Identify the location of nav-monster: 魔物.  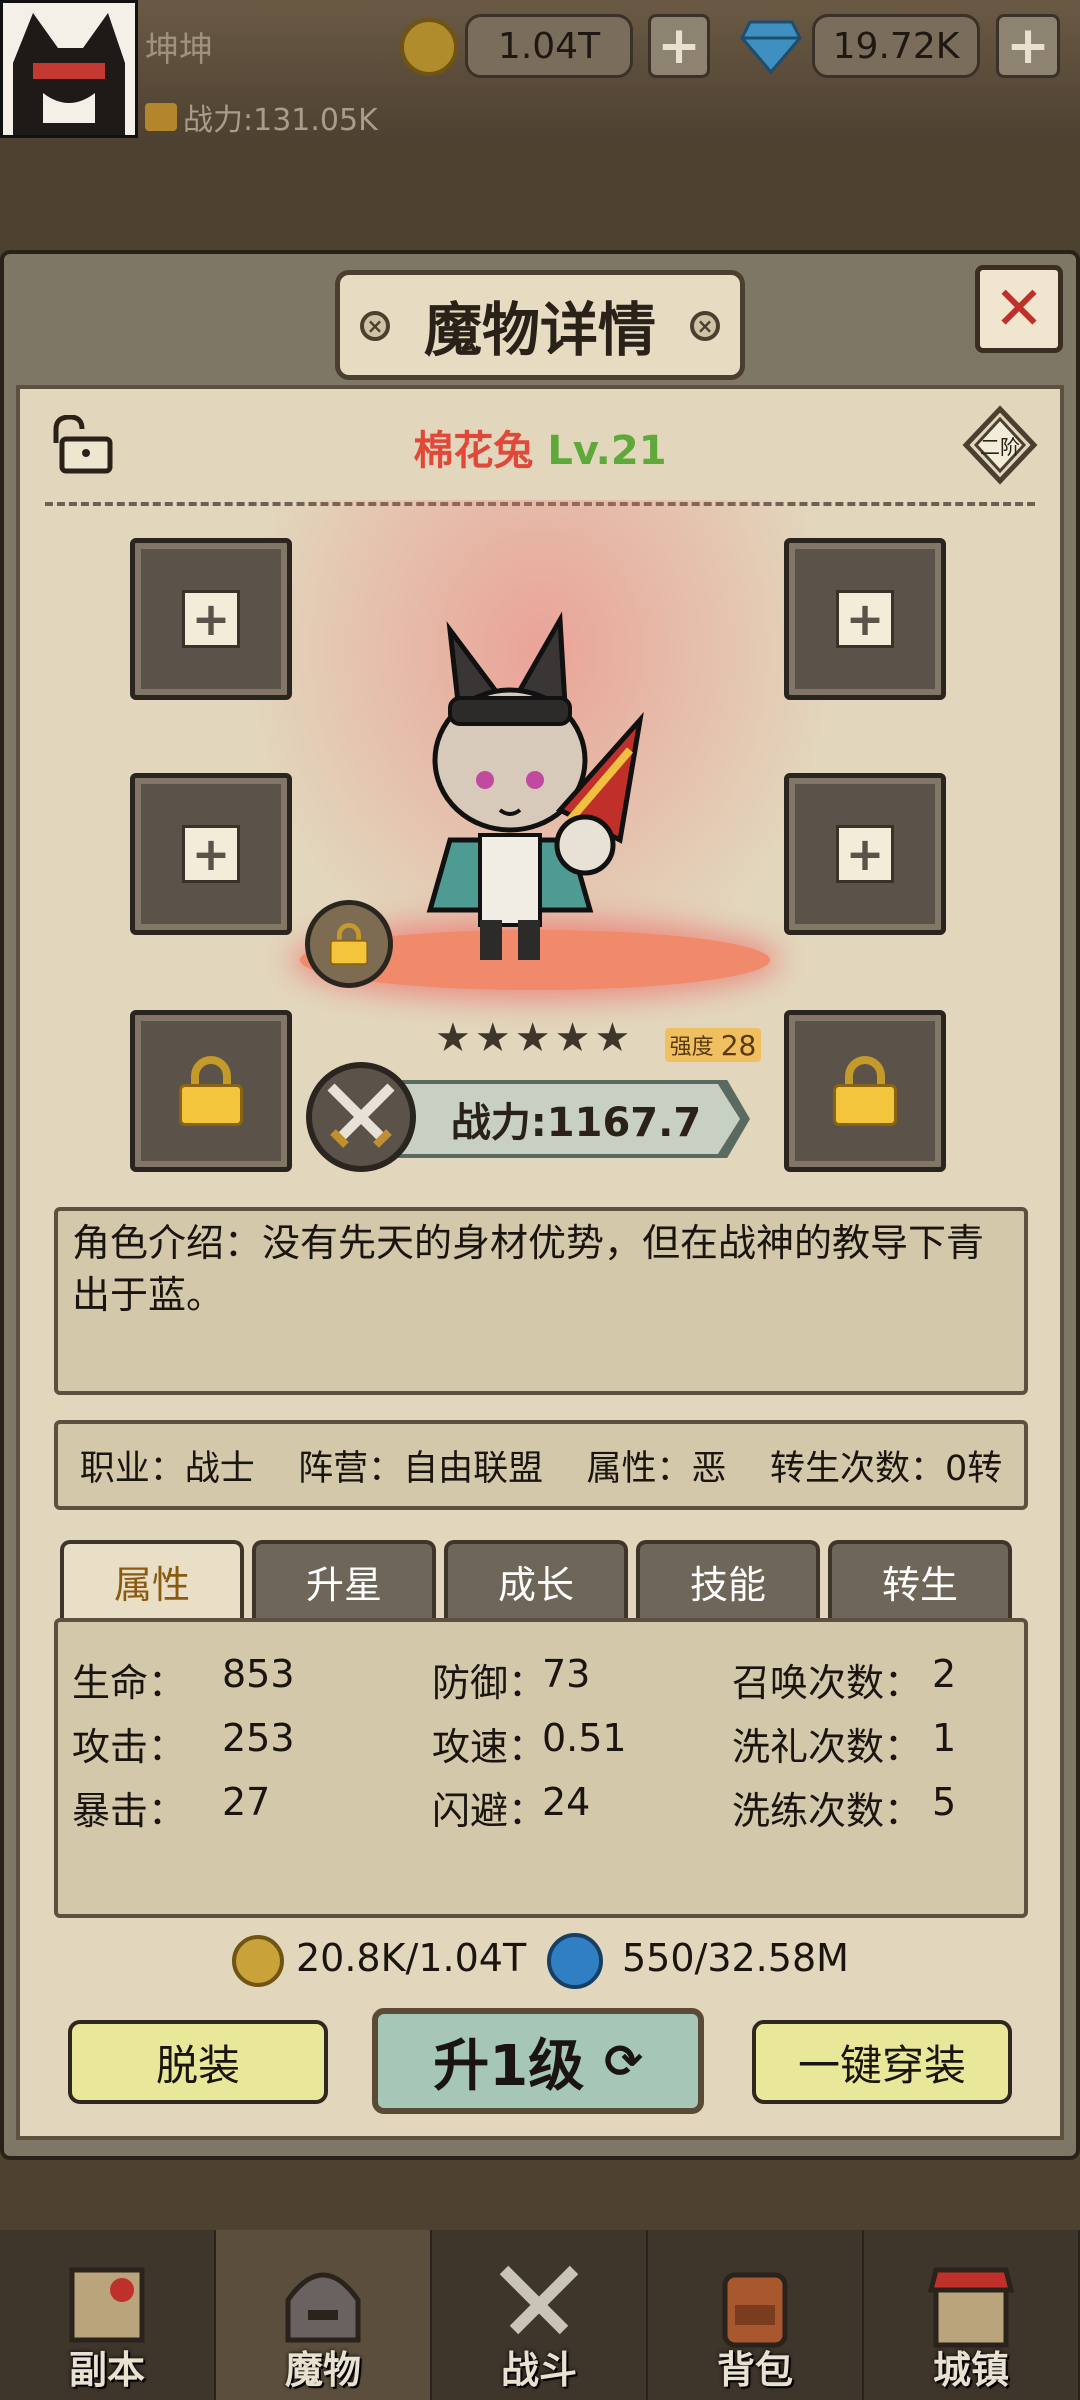
(324, 2315).